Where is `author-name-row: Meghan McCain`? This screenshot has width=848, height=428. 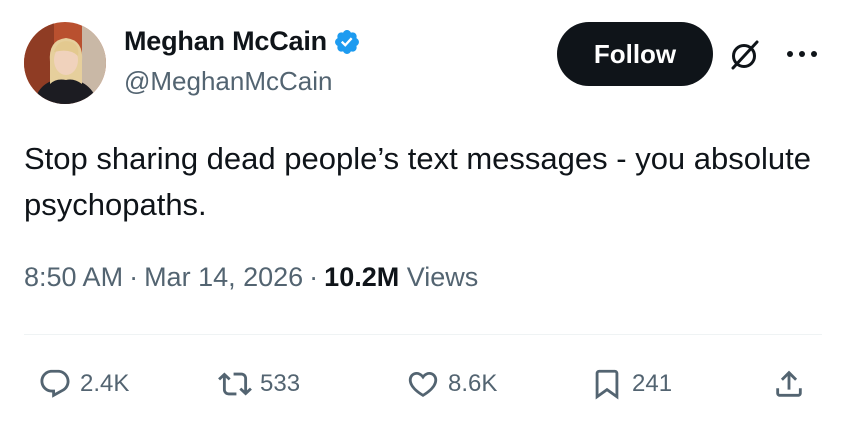 author-name-row: Meghan McCain is located at coordinates (242, 41).